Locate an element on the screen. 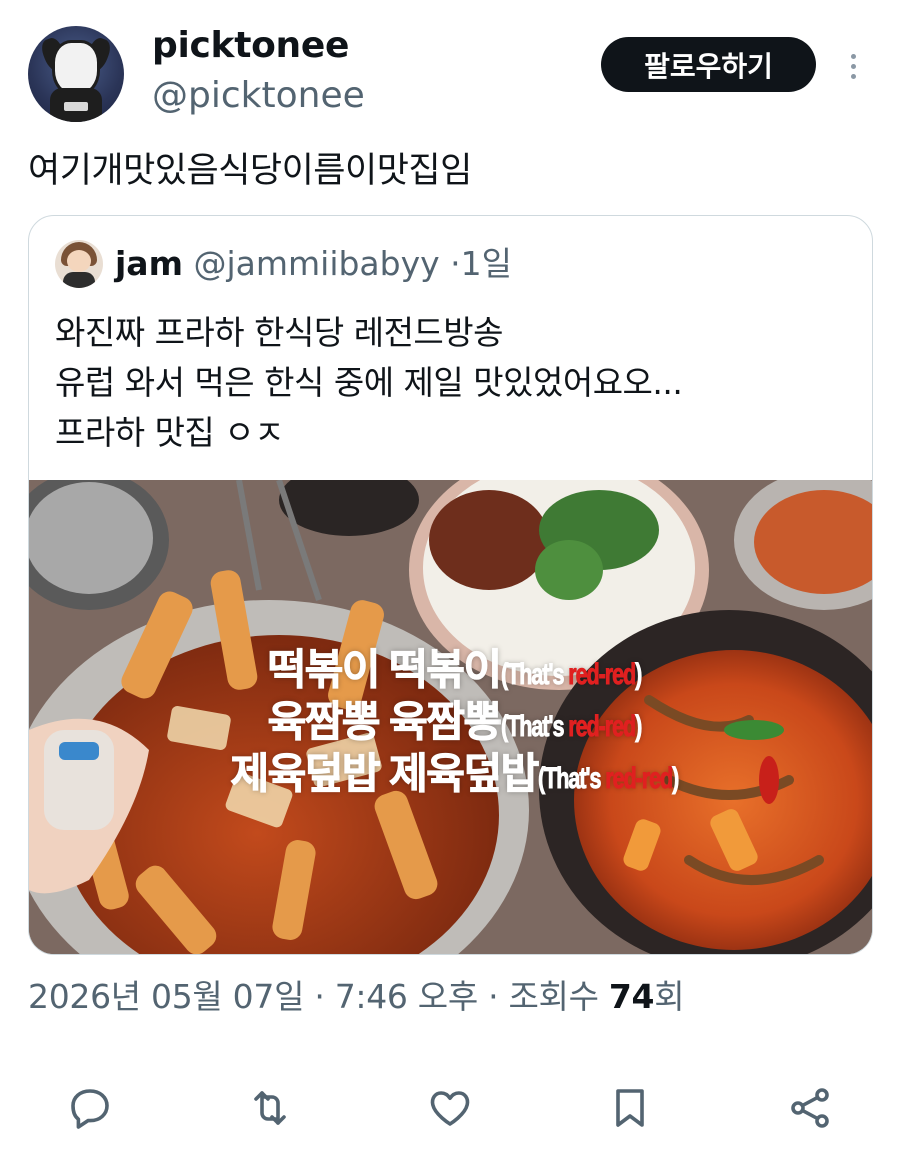  tweet-time: 7:46 오후 is located at coordinates (407, 996).